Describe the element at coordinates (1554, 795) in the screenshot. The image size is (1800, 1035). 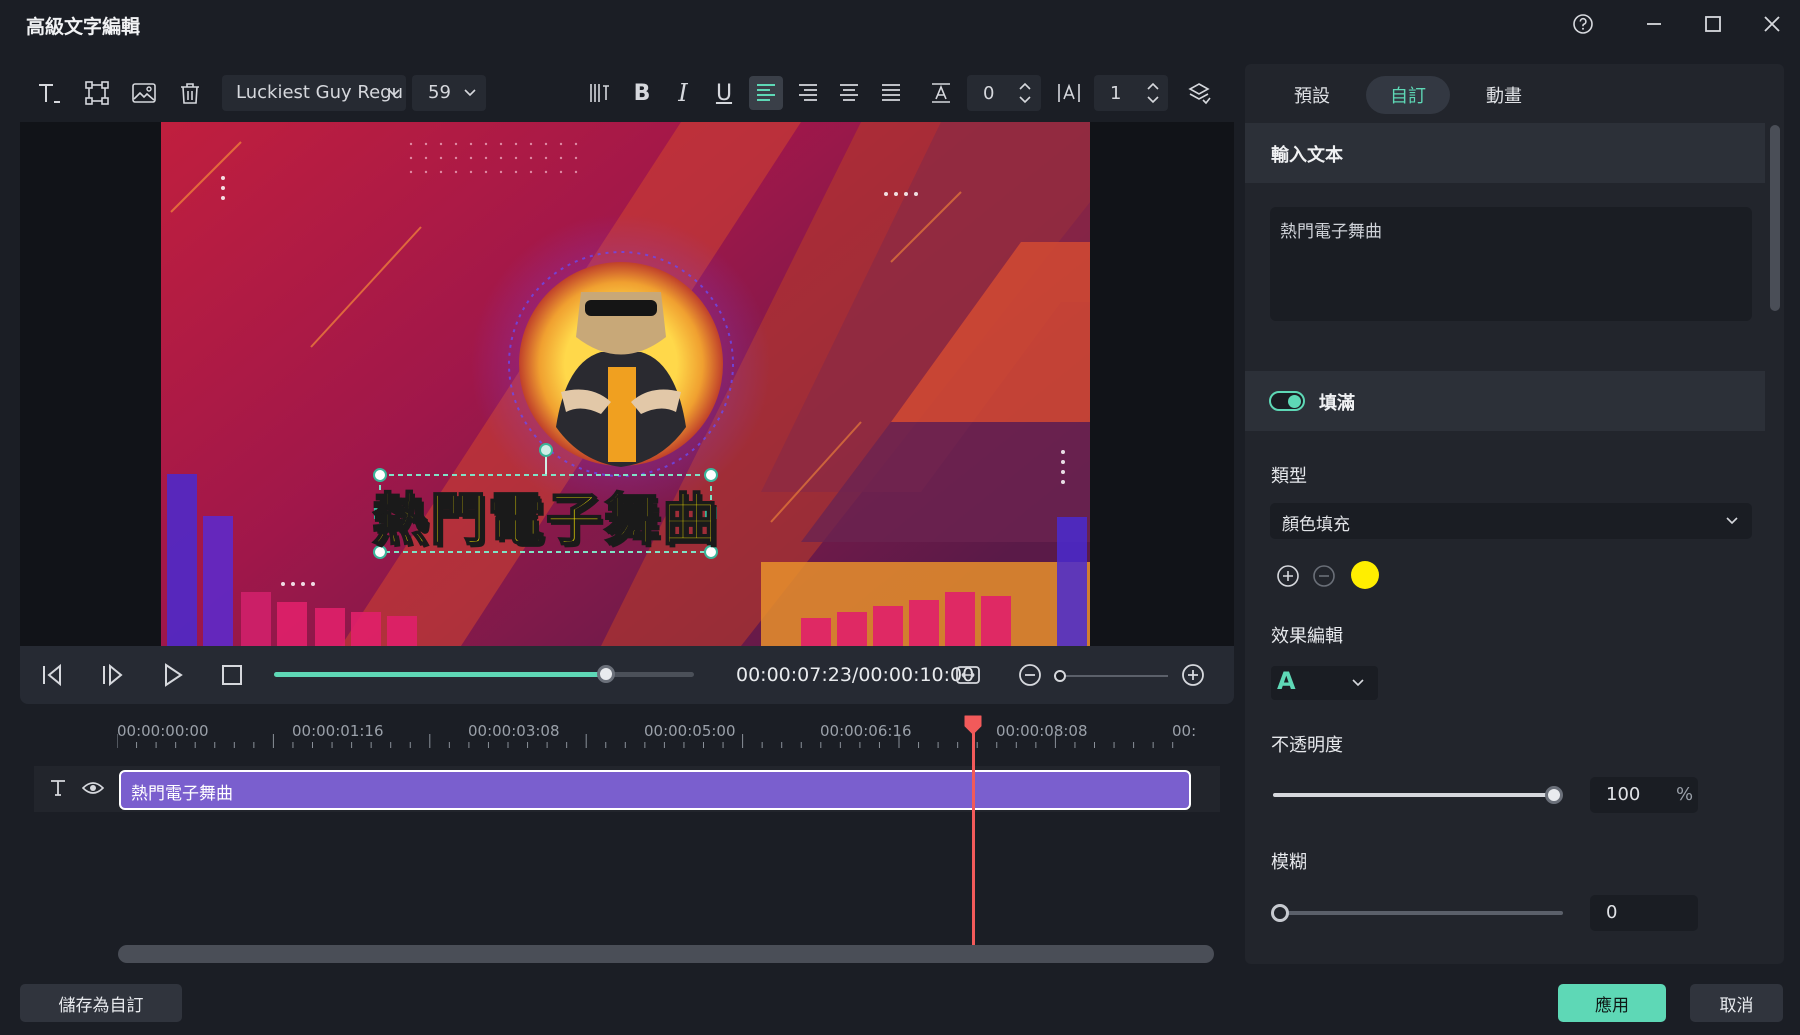
I see `opacity-slider-handle` at that location.